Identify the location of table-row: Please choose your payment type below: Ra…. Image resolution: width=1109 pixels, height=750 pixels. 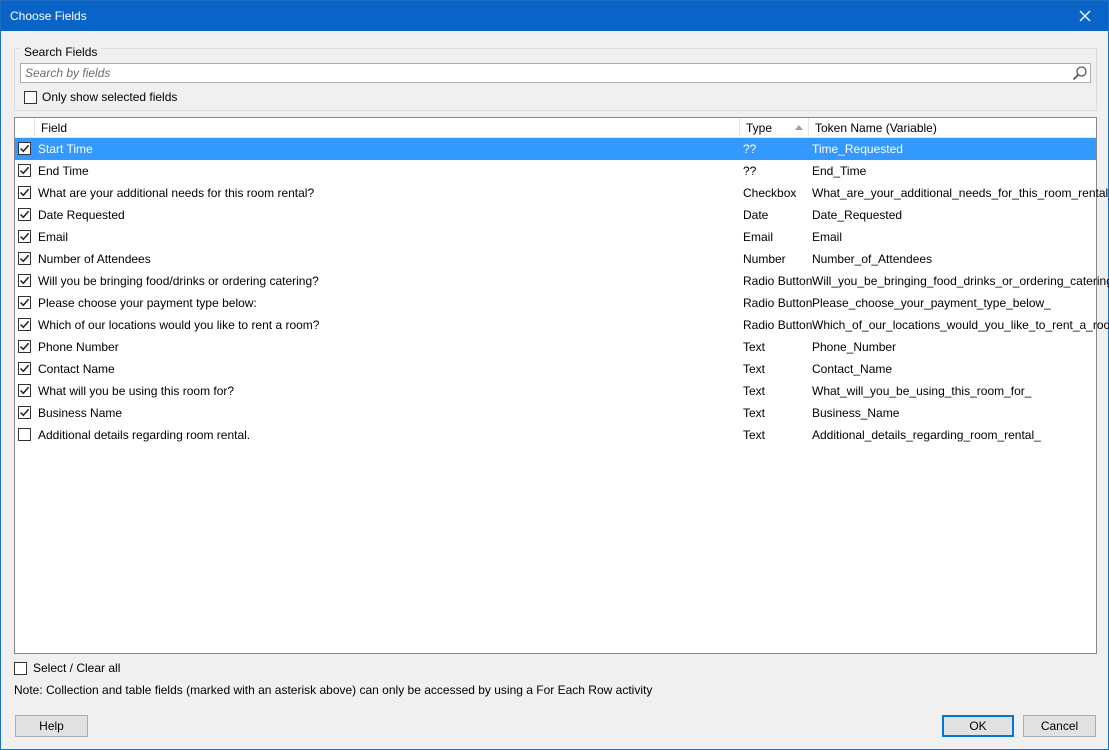
(555, 303).